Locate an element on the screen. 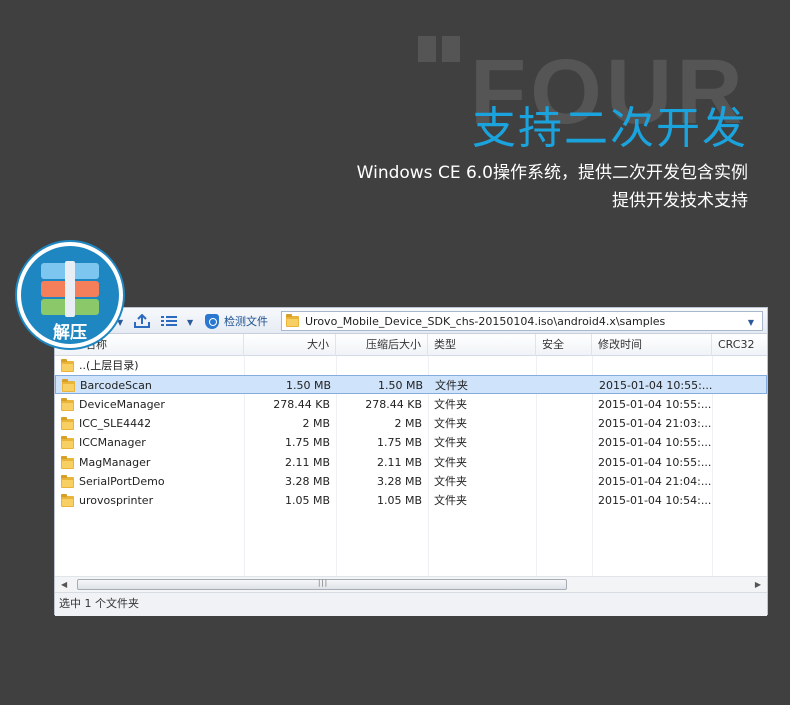  row-name-text: ICC_SLE4442 is located at coordinates (115, 423).